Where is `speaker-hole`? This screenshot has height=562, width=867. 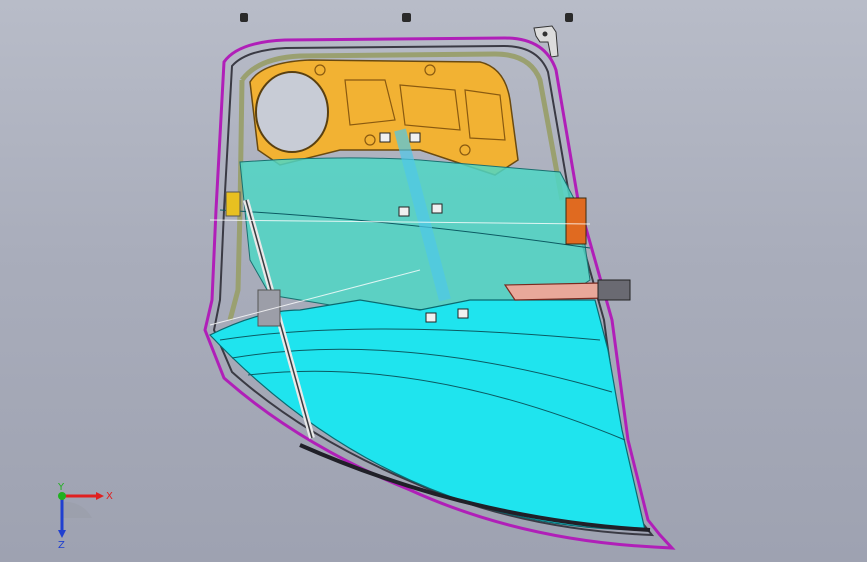
speaker-hole is located at coordinates (292, 112).